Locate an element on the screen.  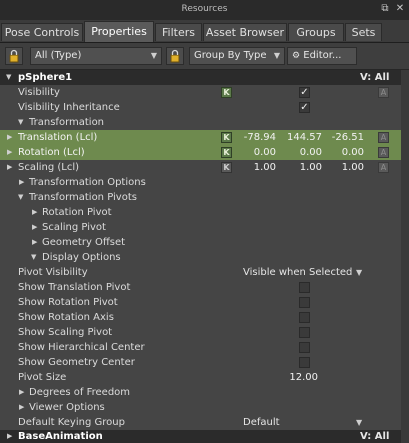
rotation-y-field: 0.00 is located at coordinates (301, 152).